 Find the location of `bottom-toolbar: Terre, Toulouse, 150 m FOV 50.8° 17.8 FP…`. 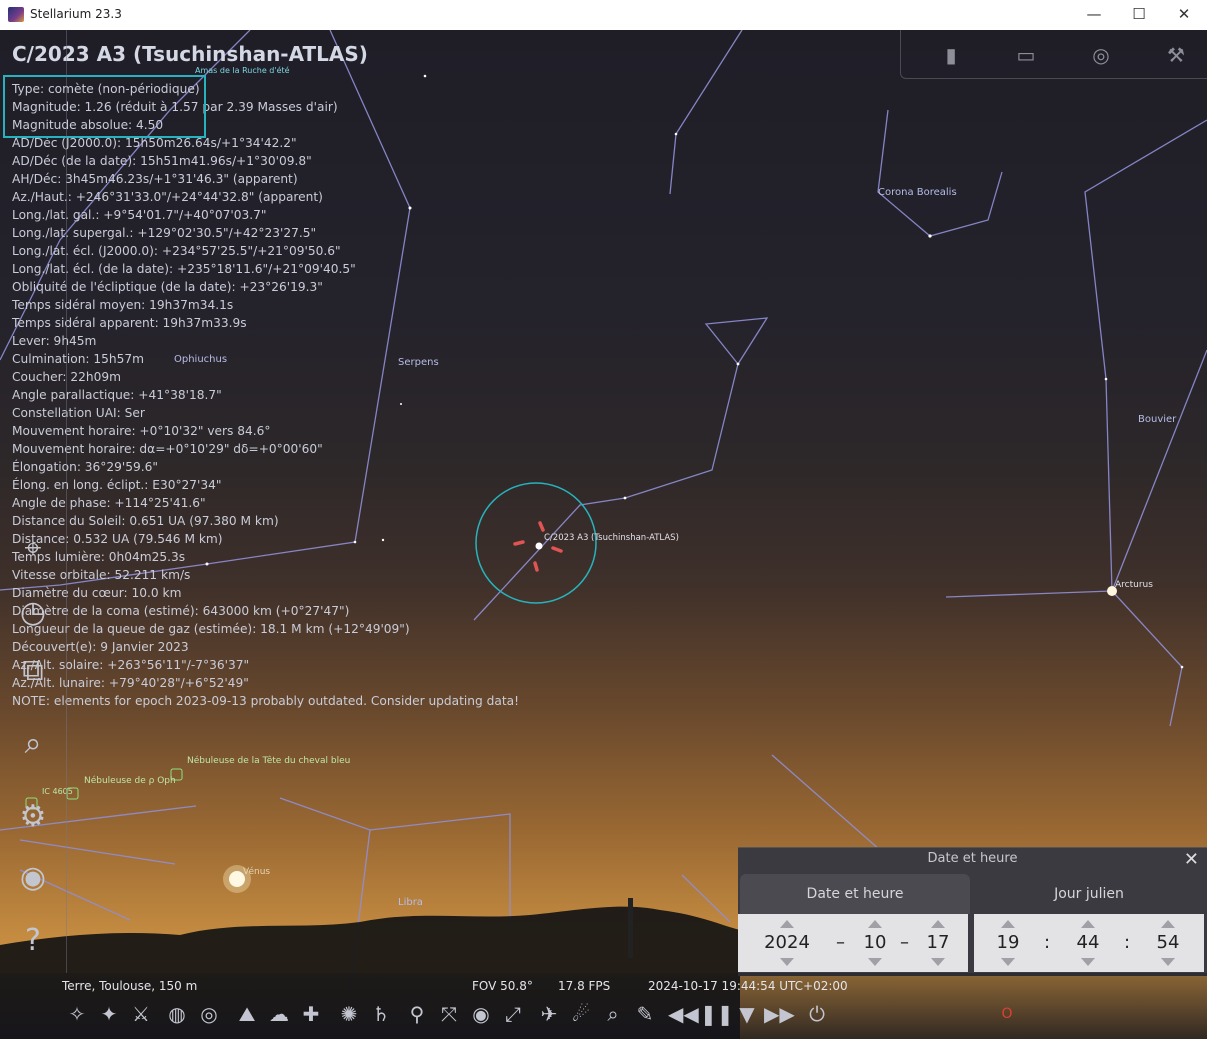

bottom-toolbar: Terre, Toulouse, 150 m FOV 50.8° 17.8 FP… is located at coordinates (603, 1006).